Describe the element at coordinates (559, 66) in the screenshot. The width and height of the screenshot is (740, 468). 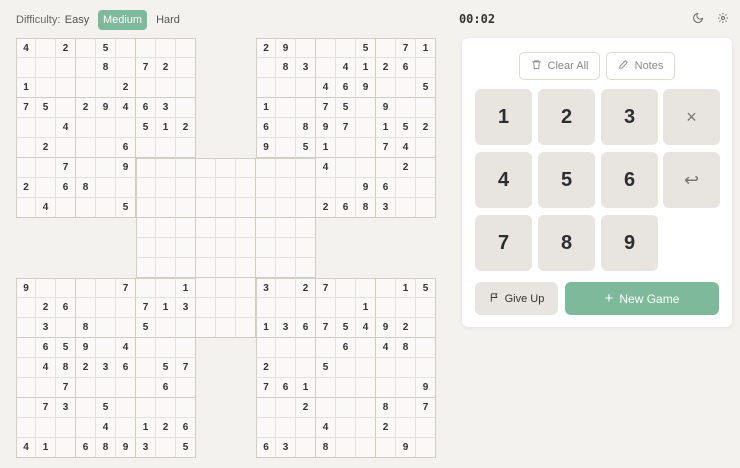
I see `clear-all-button: Clear All` at that location.